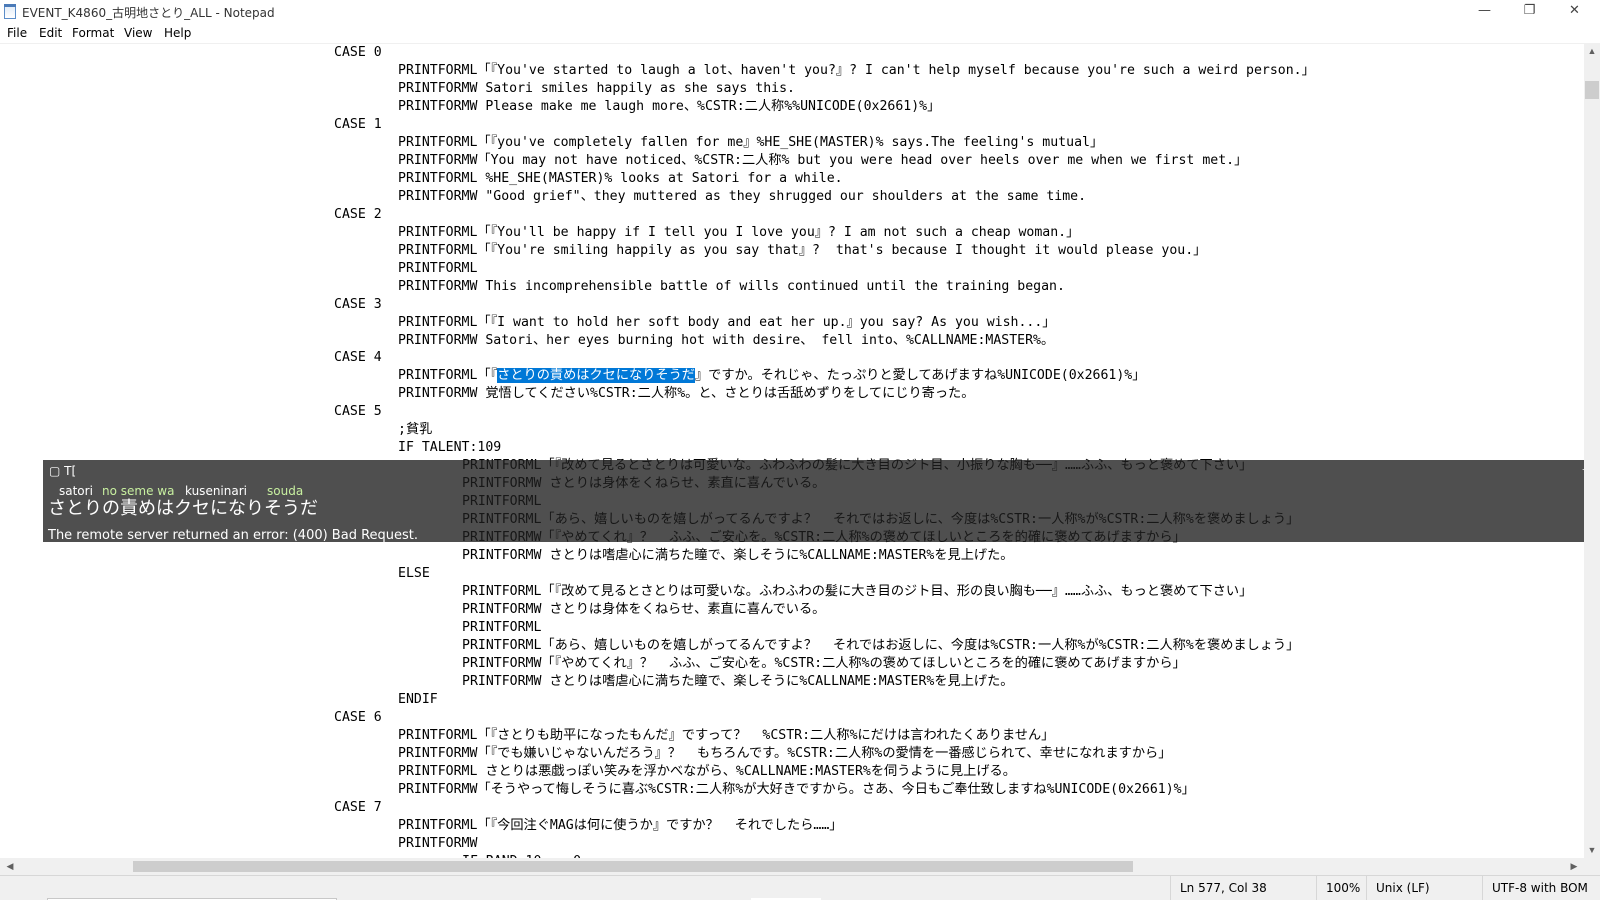 This screenshot has width=1600, height=900. I want to click on code-line: ;貧乳, so click(415, 430).